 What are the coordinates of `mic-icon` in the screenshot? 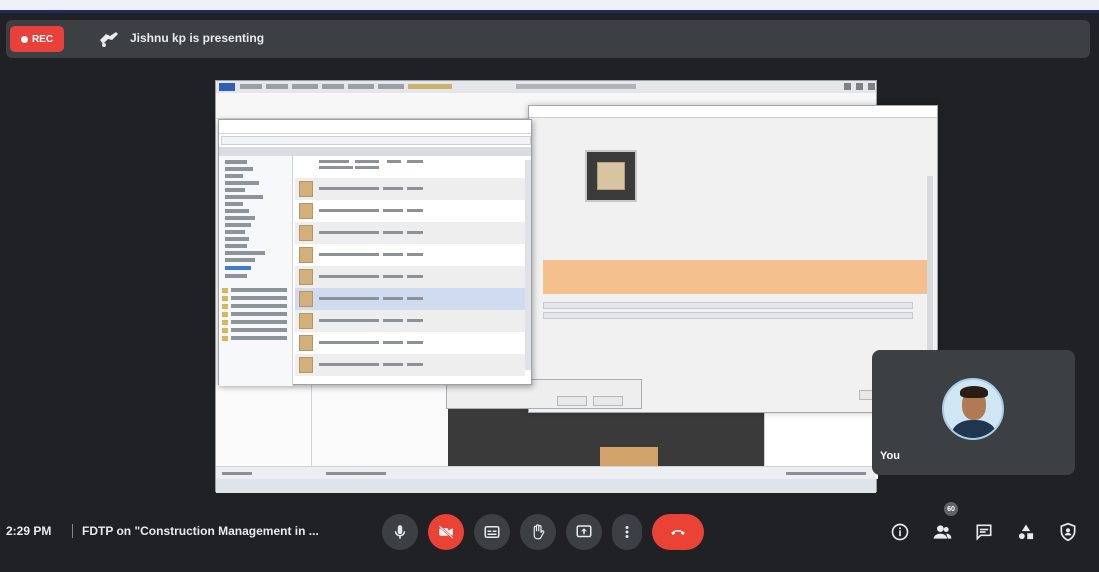 It's located at (400, 532).